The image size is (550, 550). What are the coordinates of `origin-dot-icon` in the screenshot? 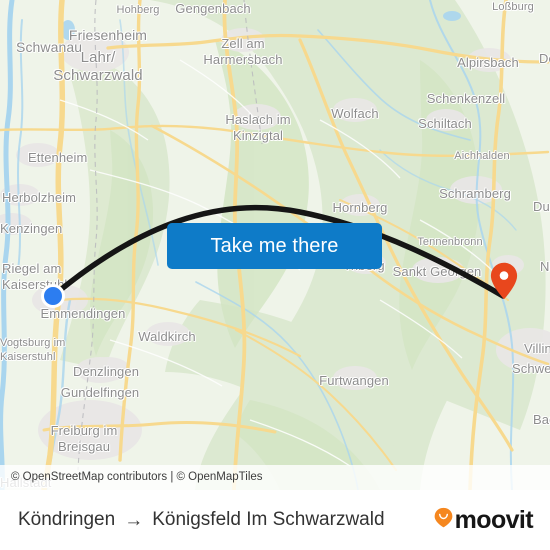 It's located at (53, 296).